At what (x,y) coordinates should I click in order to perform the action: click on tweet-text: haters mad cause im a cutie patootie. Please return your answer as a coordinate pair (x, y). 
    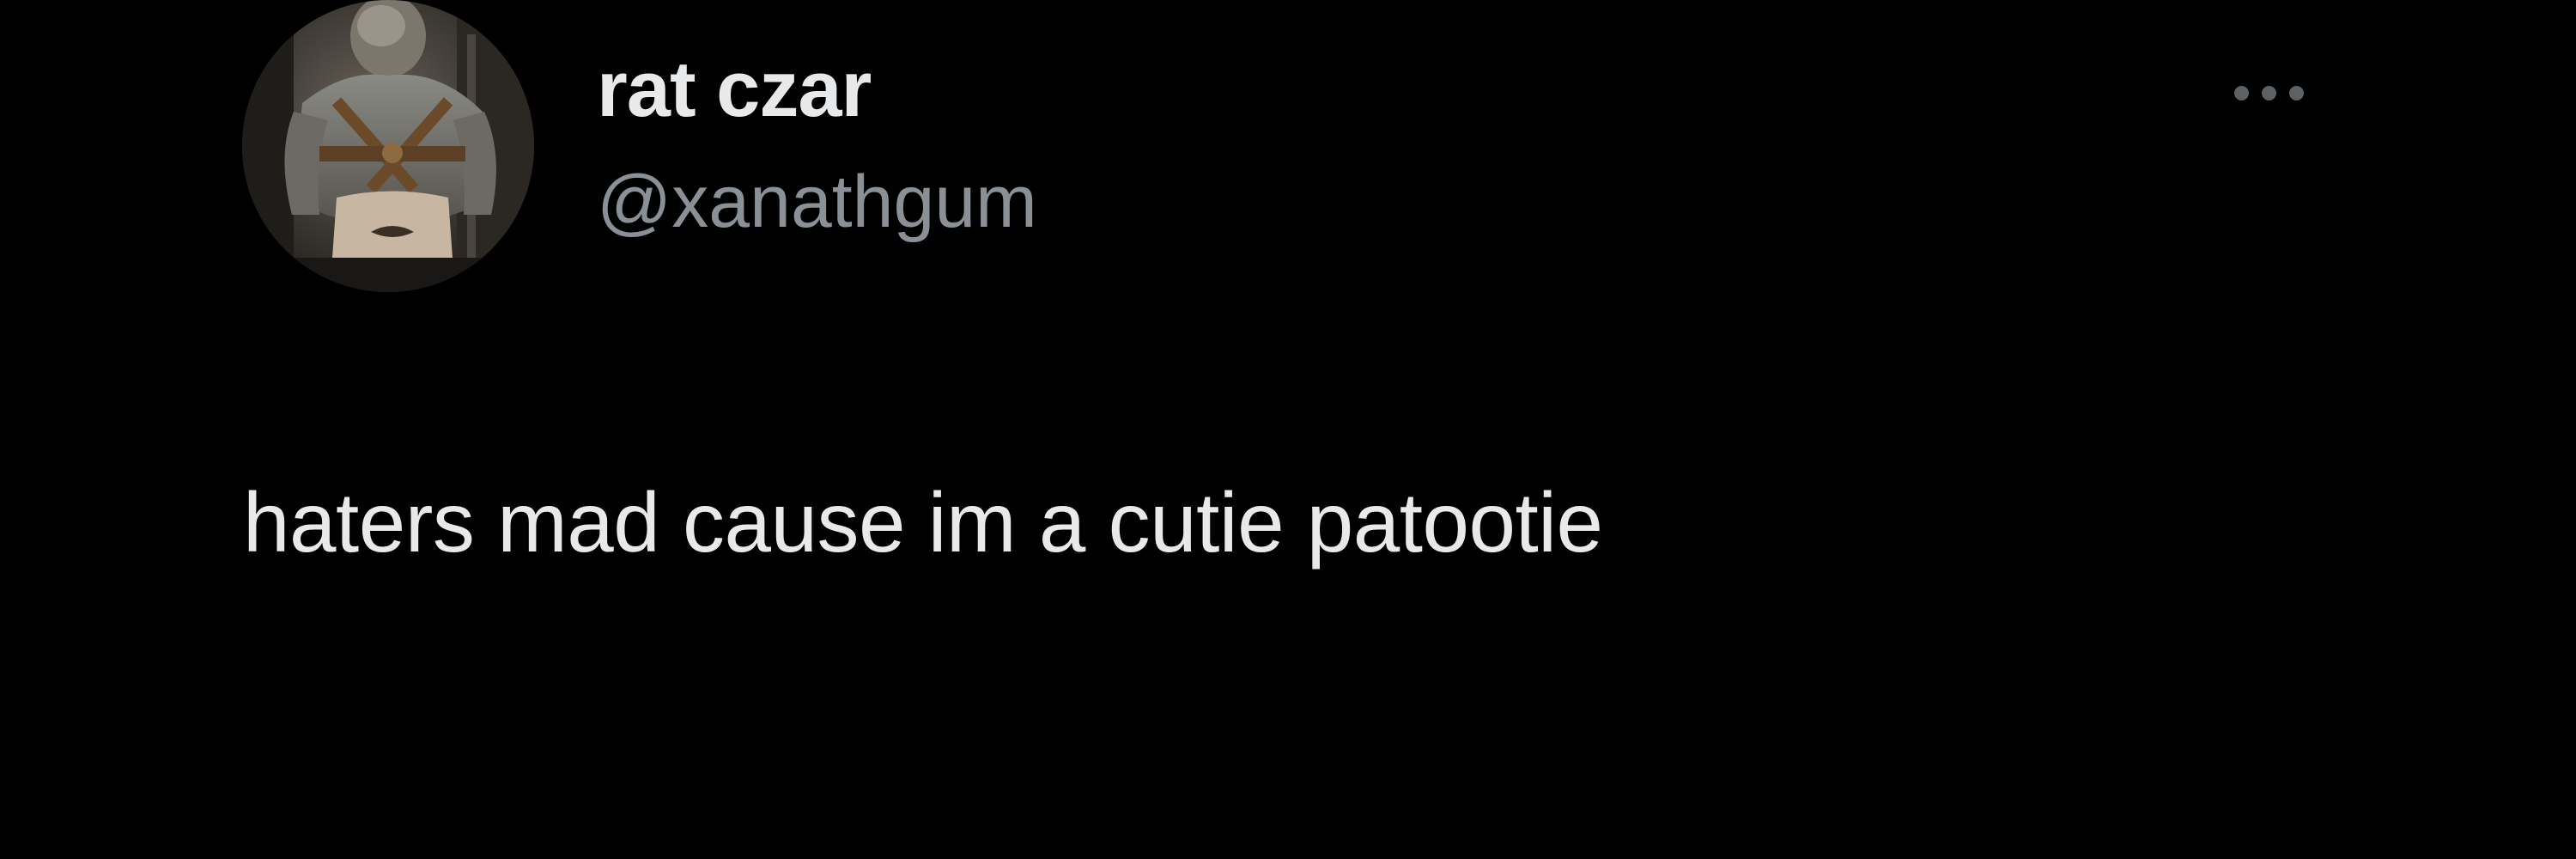
    Looking at the image, I should click on (923, 522).